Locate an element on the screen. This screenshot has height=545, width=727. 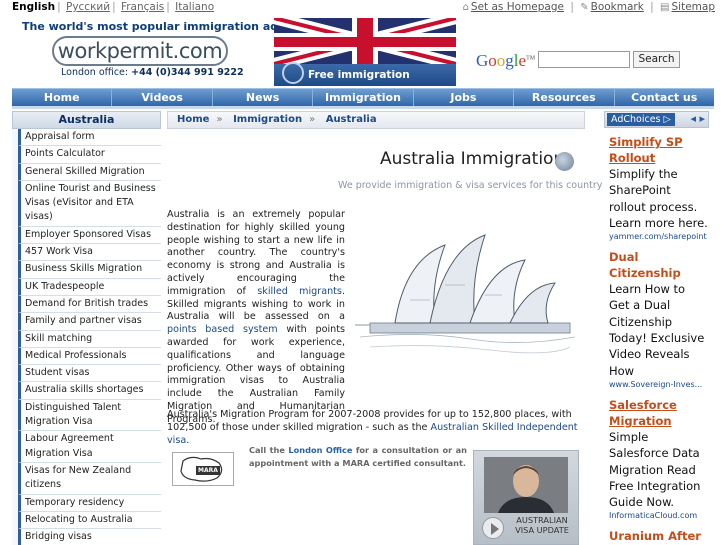
sidebar-item-new-zealand: Visas for New Zealand citizens is located at coordinates (89, 478).